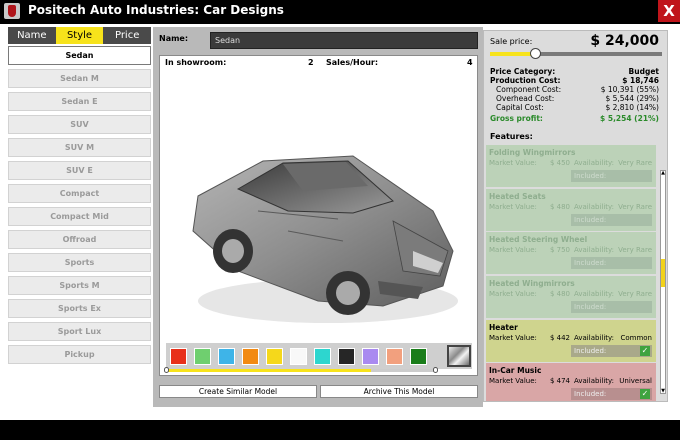  What do you see at coordinates (79, 308) in the screenshot?
I see `model-item-sports-ex: Sports Ex` at bounding box center [79, 308].